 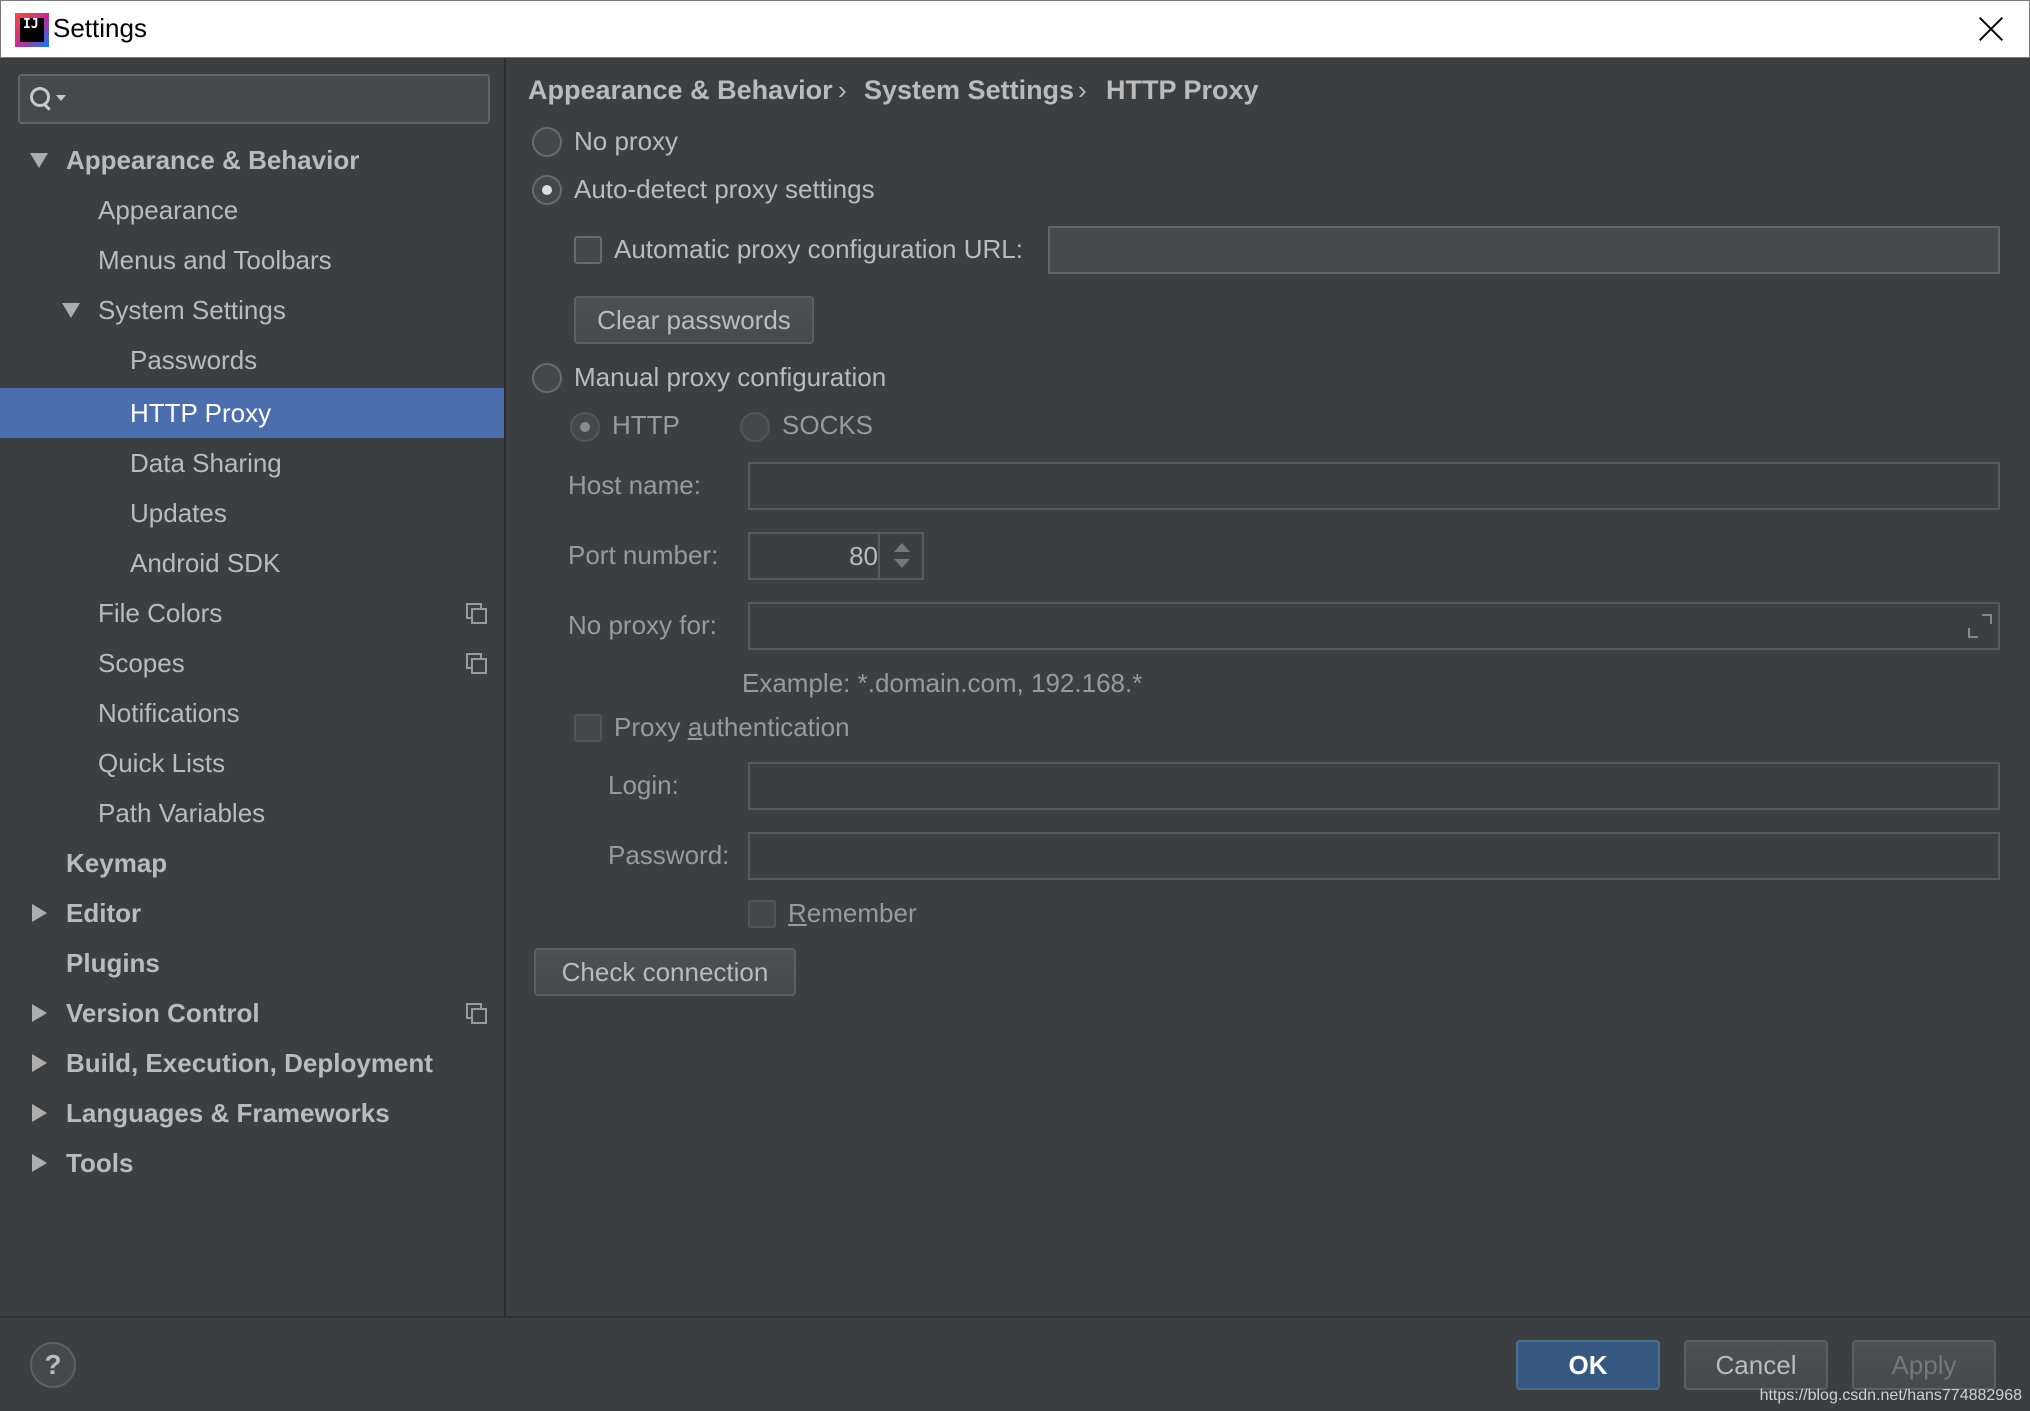 What do you see at coordinates (547, 378) in the screenshot?
I see `manual-proxy-radio` at bounding box center [547, 378].